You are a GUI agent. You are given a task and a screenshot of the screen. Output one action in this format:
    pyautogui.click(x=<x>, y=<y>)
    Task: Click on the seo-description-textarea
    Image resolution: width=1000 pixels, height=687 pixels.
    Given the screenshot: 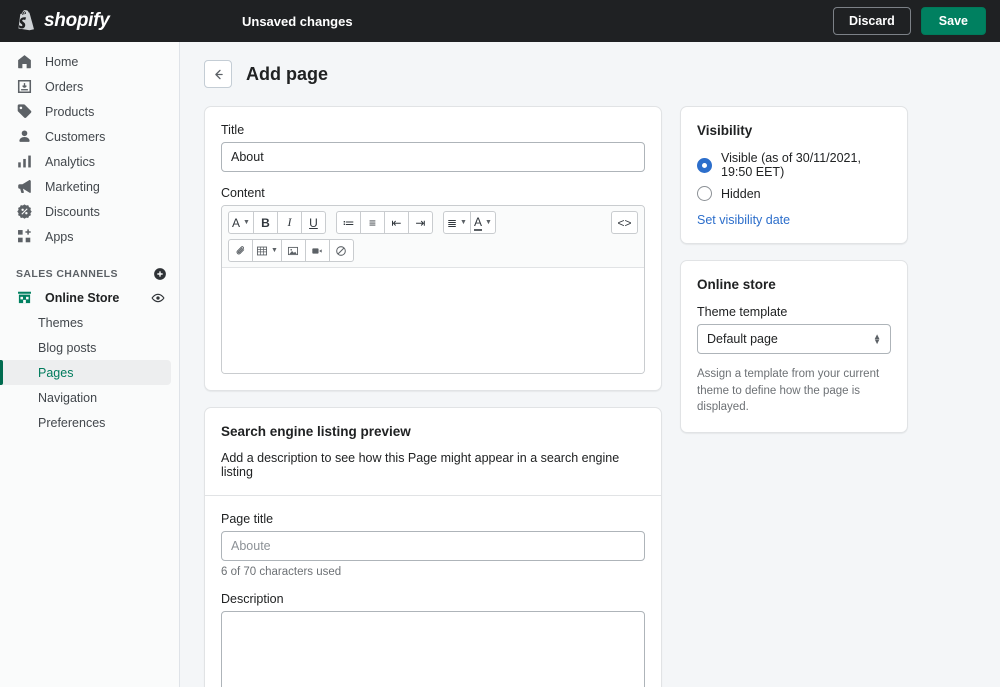 What is the action you would take?
    pyautogui.click(x=433, y=649)
    